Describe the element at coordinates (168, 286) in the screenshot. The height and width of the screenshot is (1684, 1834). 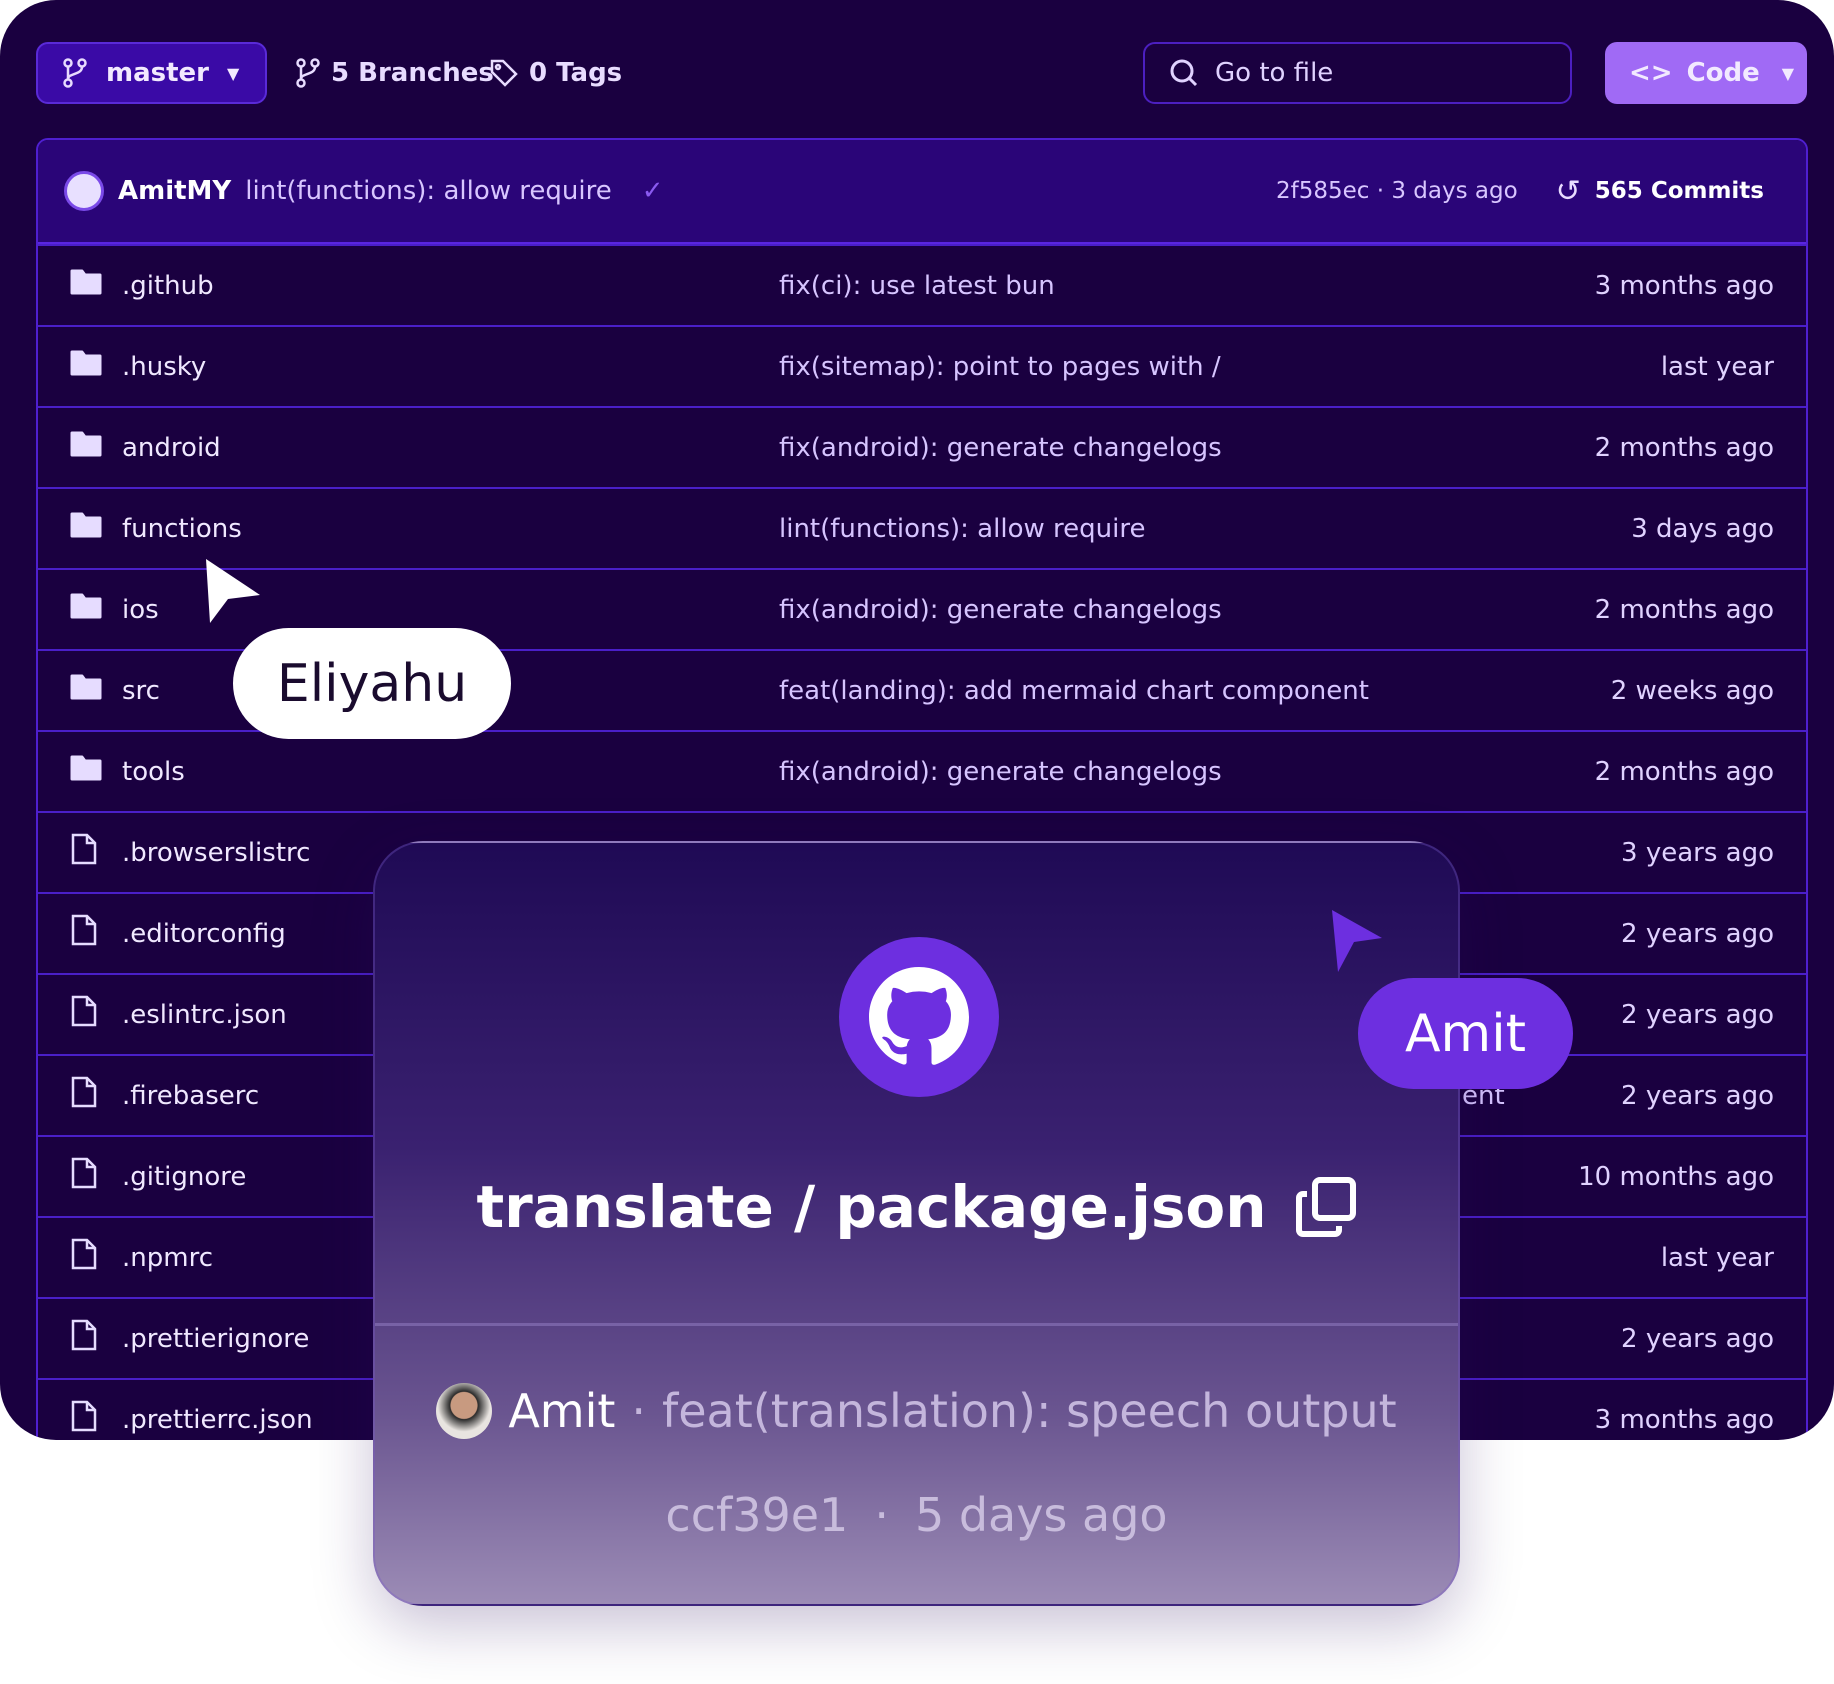
I see `file-name: .github` at that location.